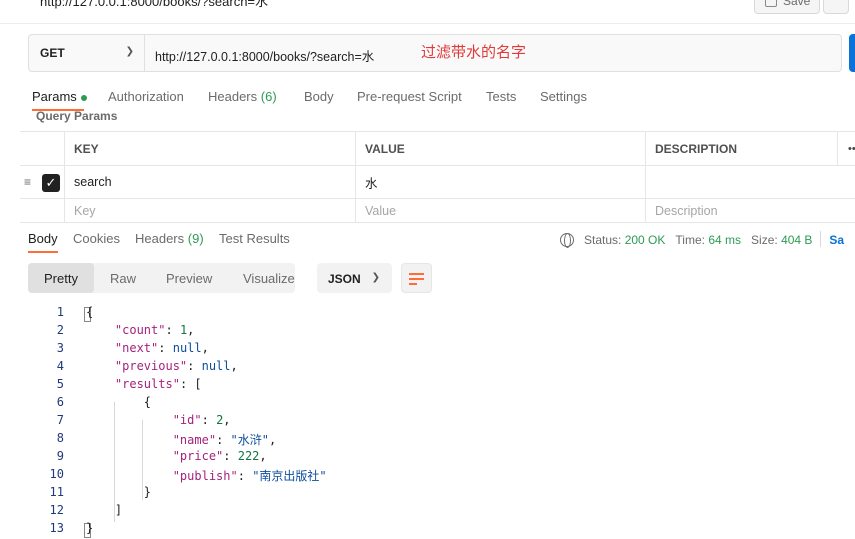 The image size is (855, 539). I want to click on view-mode-bar: Pretty Raw Preview Visualize, so click(161, 278).